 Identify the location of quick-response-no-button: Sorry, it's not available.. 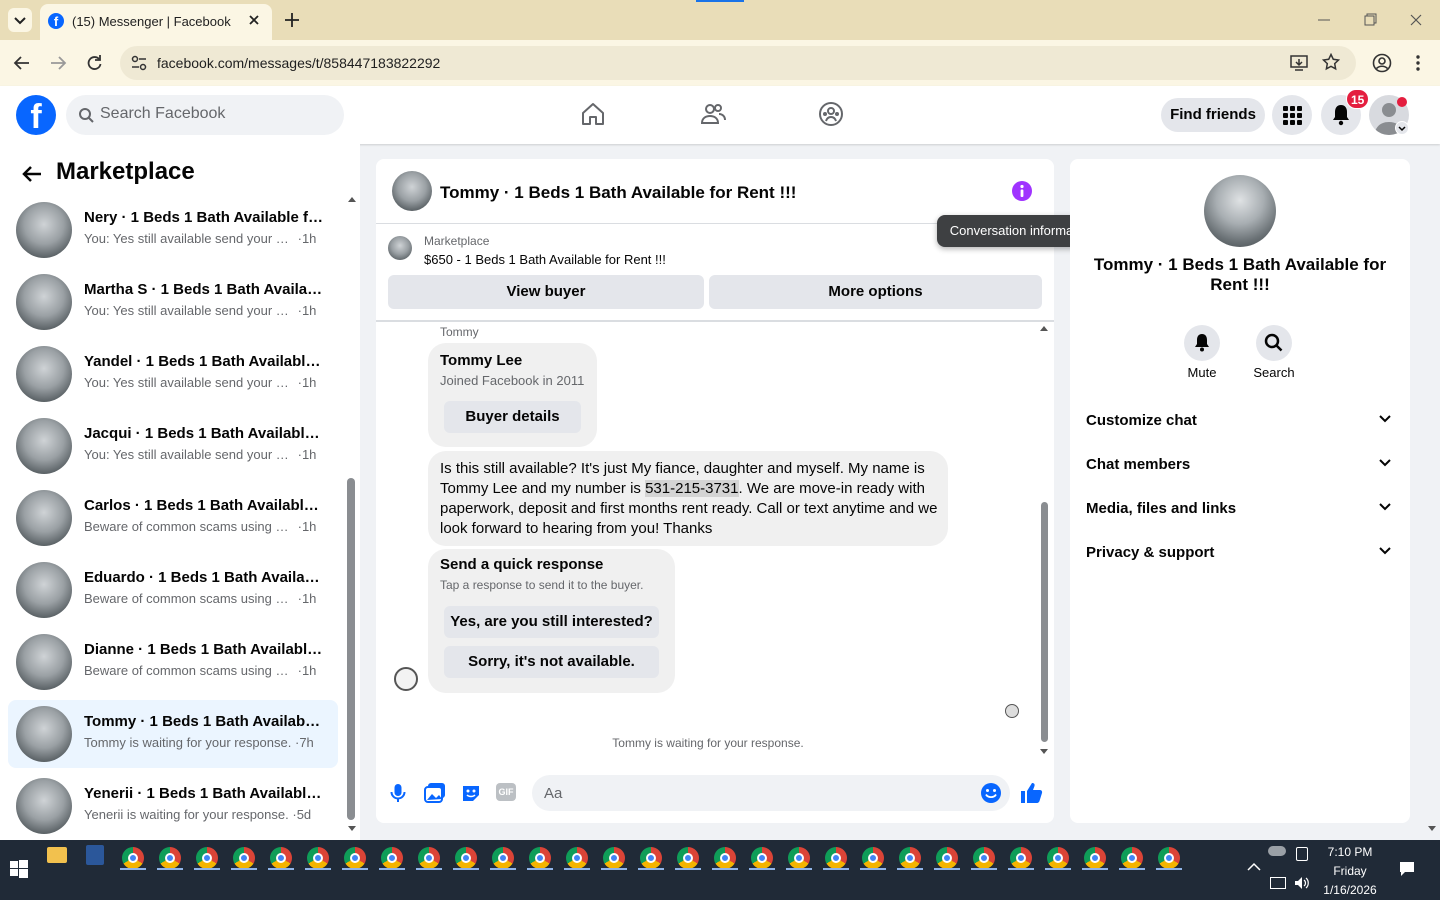
(551, 662).